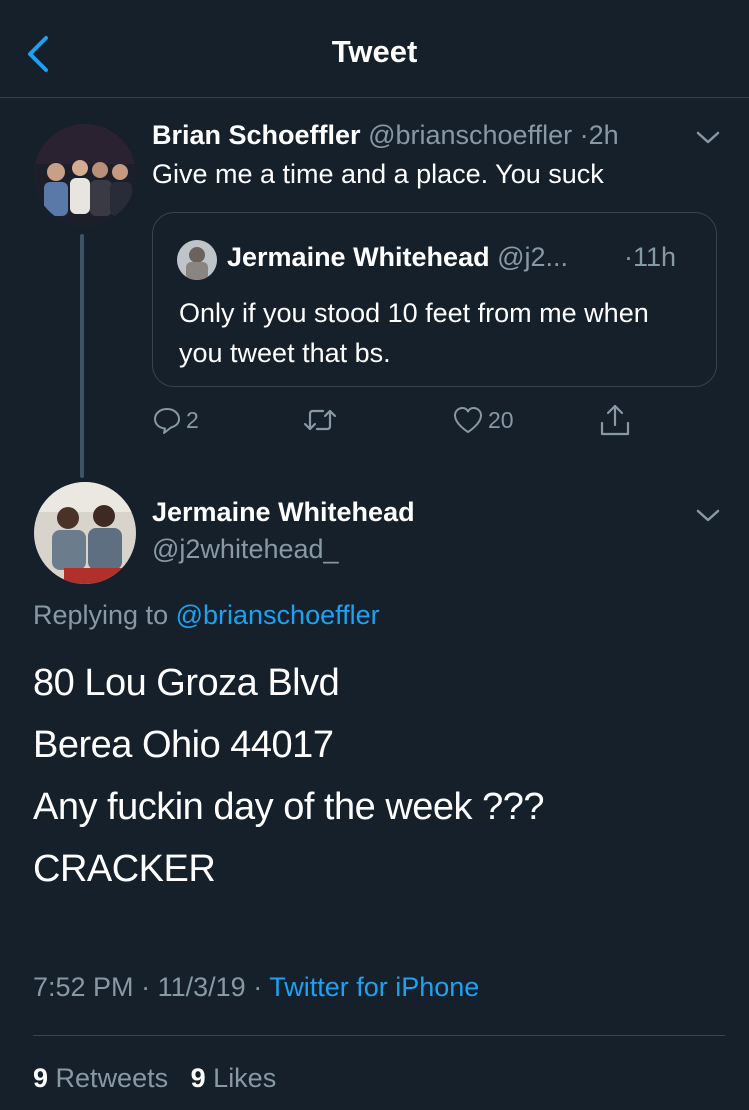 Image resolution: width=749 pixels, height=1110 pixels. I want to click on likes-stat: 9 Likes, so click(234, 1078).